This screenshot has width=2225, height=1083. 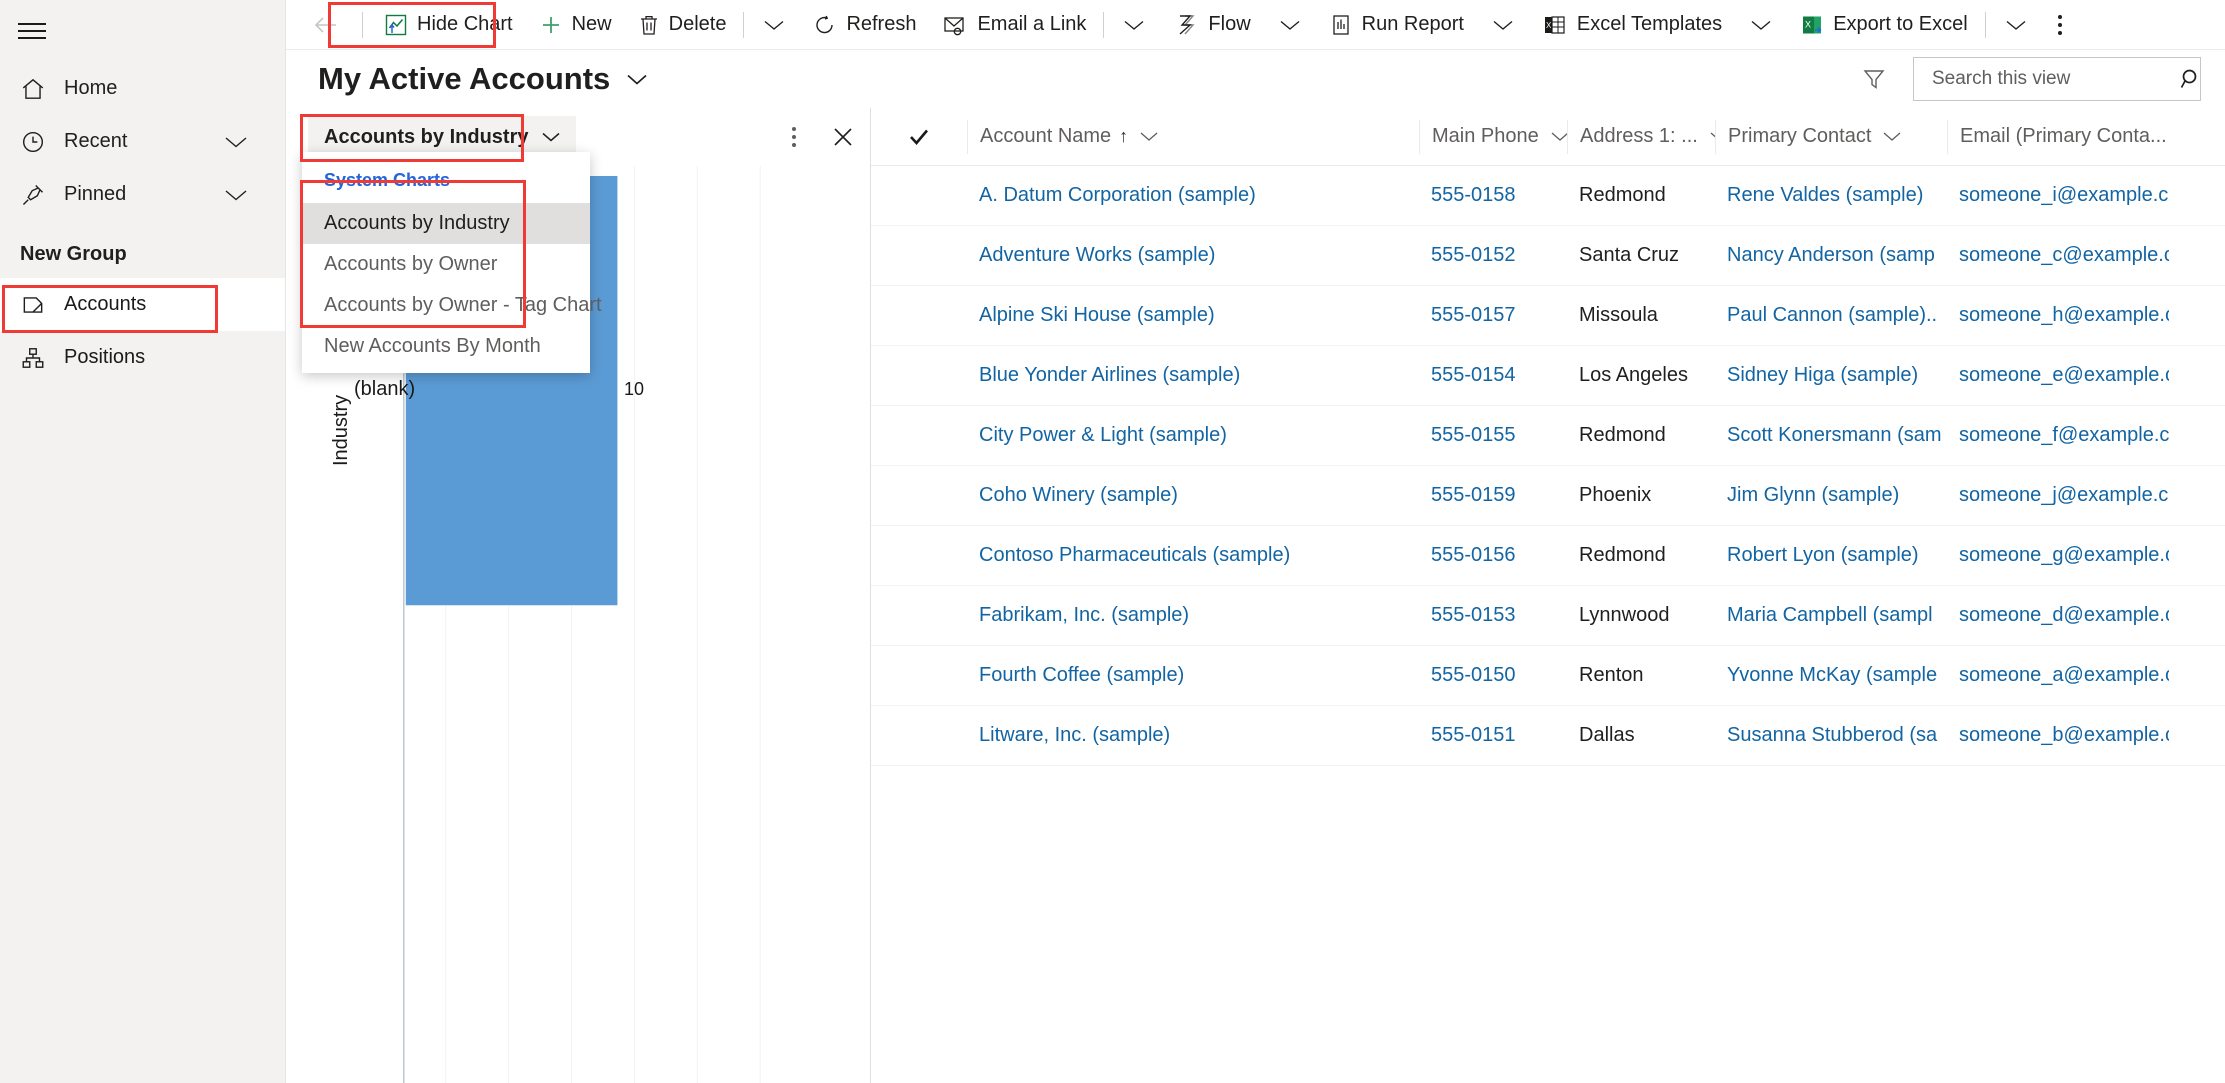 I want to click on cell-email: someone_b@example.c, so click(x=2058, y=735).